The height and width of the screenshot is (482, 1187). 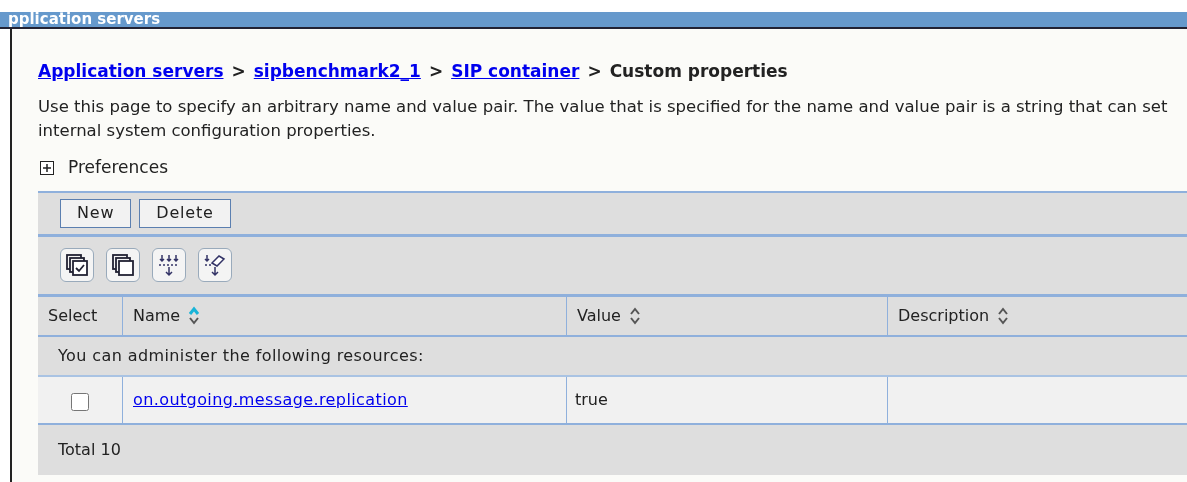 What do you see at coordinates (80, 401) in the screenshot?
I see `row-checkbox` at bounding box center [80, 401].